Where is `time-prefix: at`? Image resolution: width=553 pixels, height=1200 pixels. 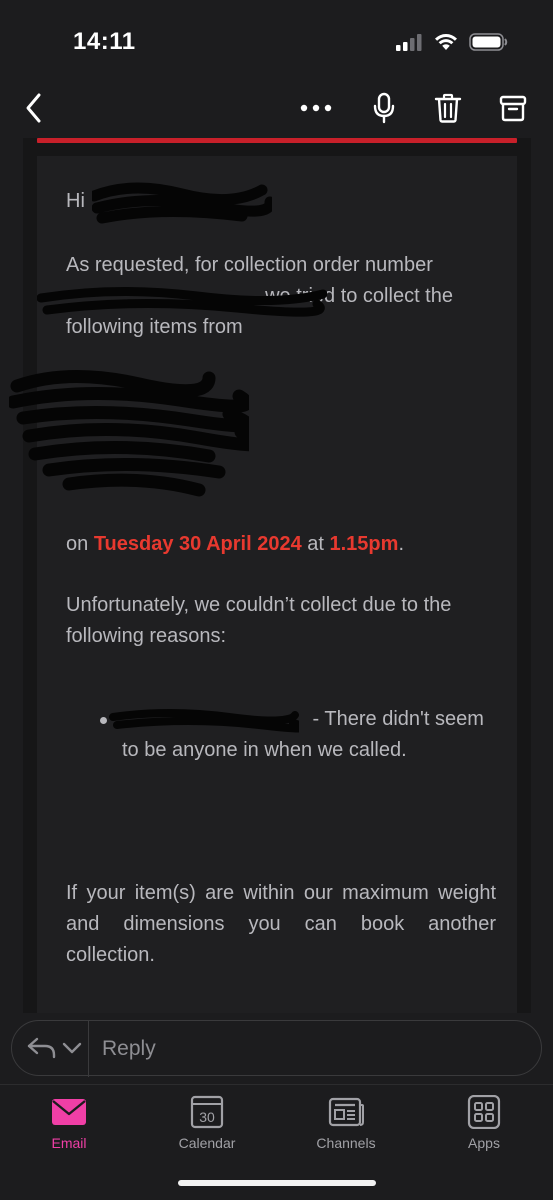 time-prefix: at is located at coordinates (315, 544).